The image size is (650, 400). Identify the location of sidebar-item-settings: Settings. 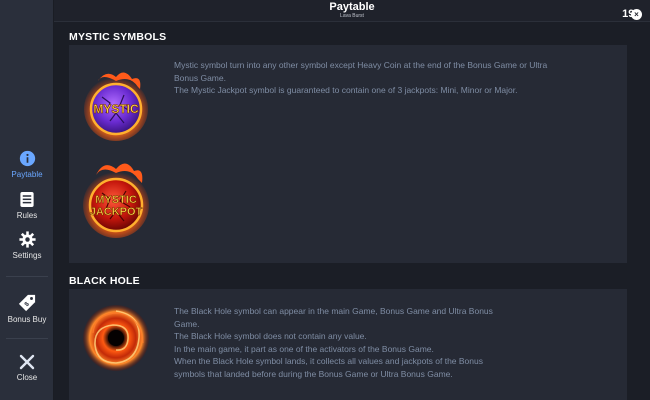
(27, 245).